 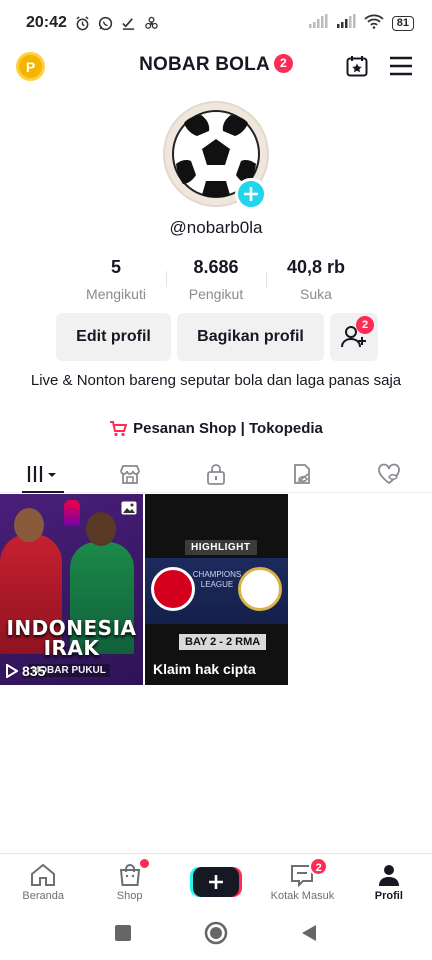 I want to click on calendar-star-icon, so click(x=357, y=66).